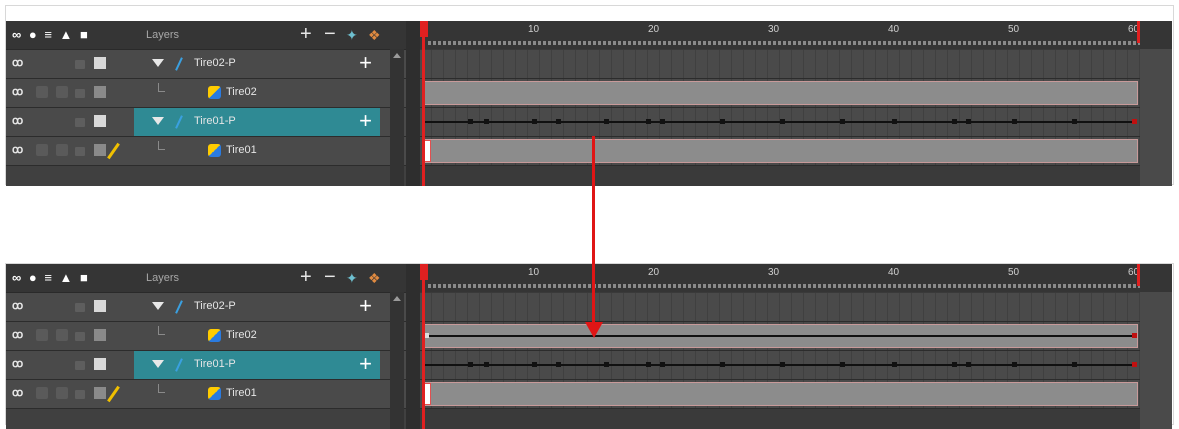  What do you see at coordinates (257, 93) in the screenshot?
I see `layer-name-cell: Tire02` at bounding box center [257, 93].